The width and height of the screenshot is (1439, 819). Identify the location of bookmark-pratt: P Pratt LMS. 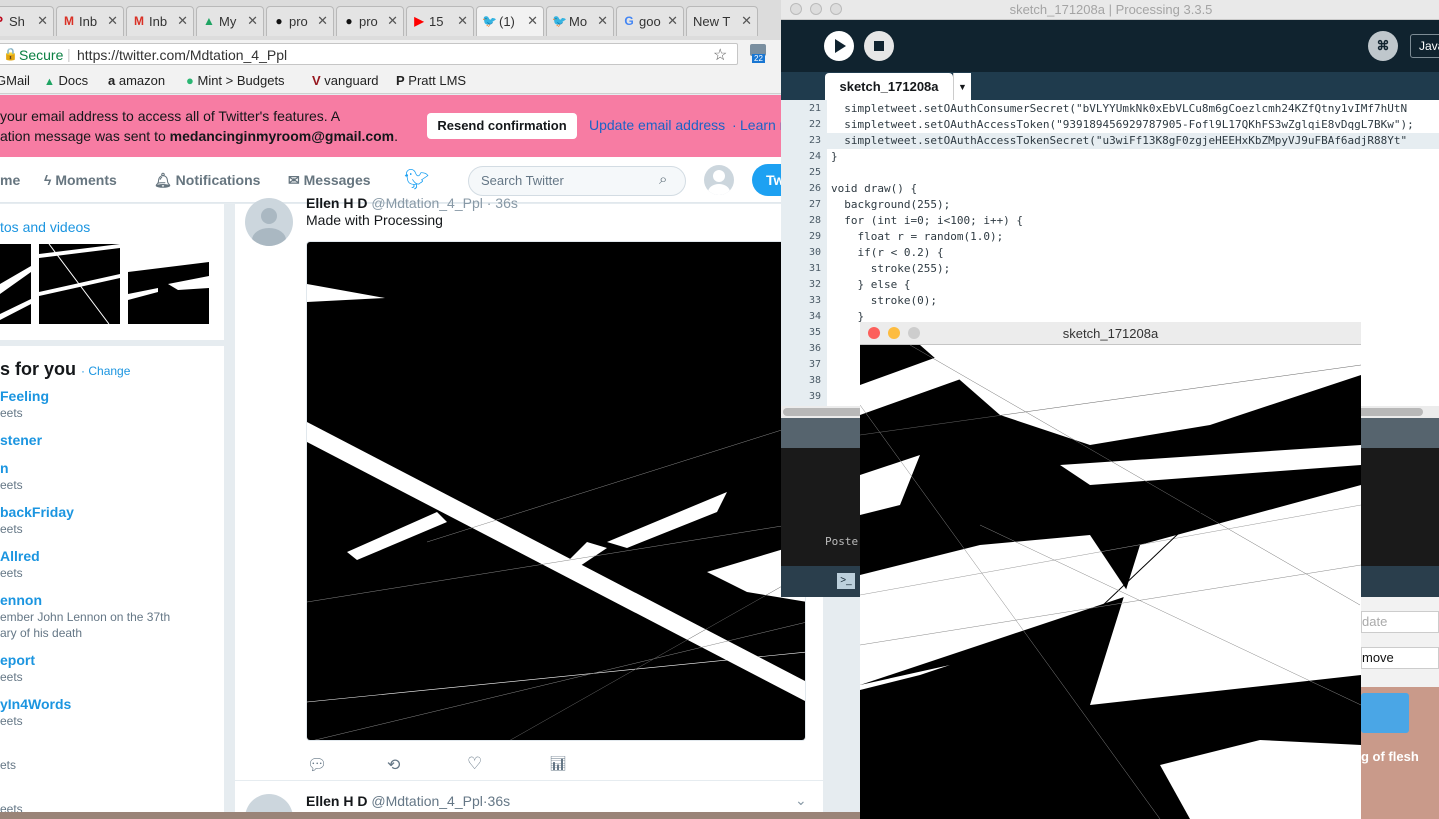
(431, 80).